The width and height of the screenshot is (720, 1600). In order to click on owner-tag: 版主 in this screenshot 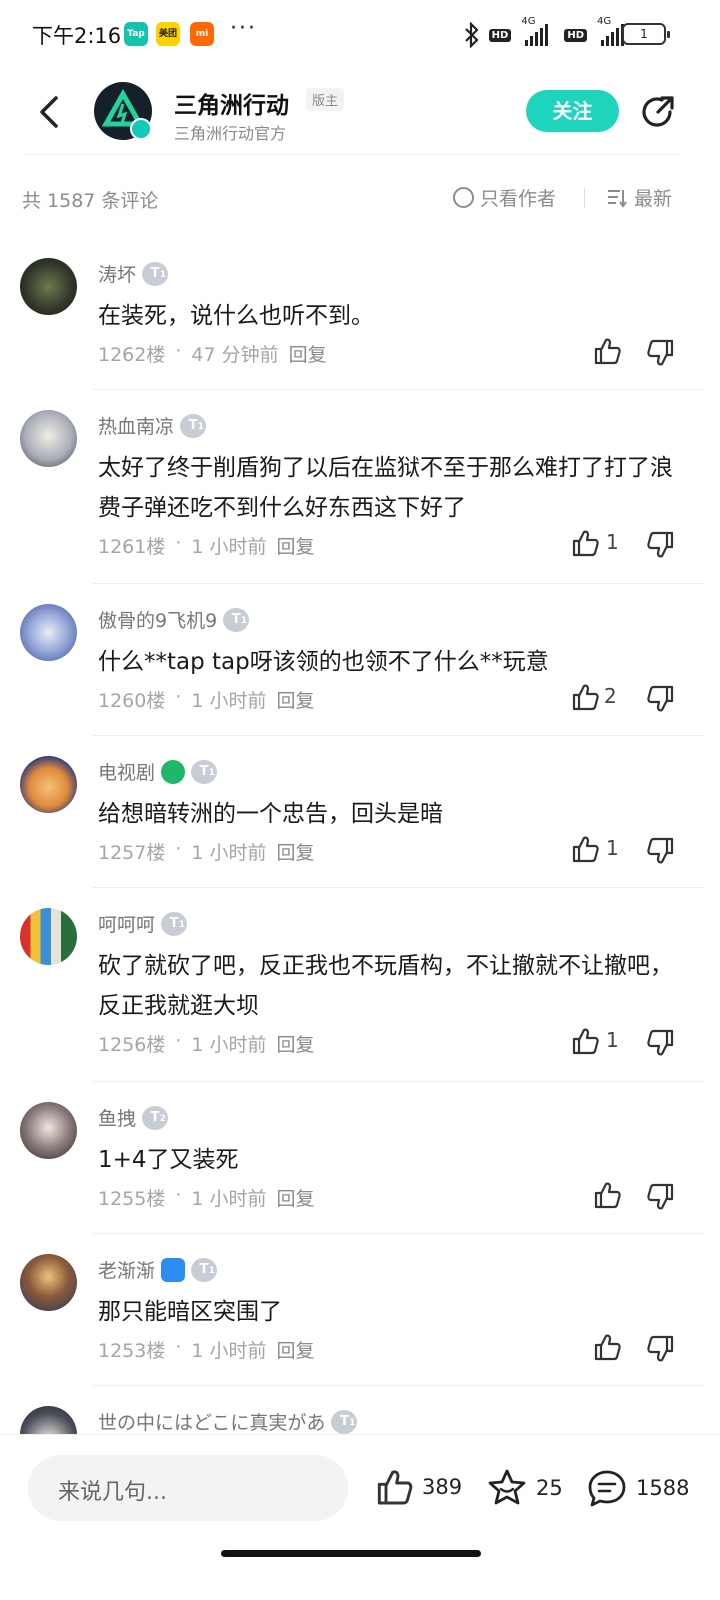, I will do `click(325, 99)`.